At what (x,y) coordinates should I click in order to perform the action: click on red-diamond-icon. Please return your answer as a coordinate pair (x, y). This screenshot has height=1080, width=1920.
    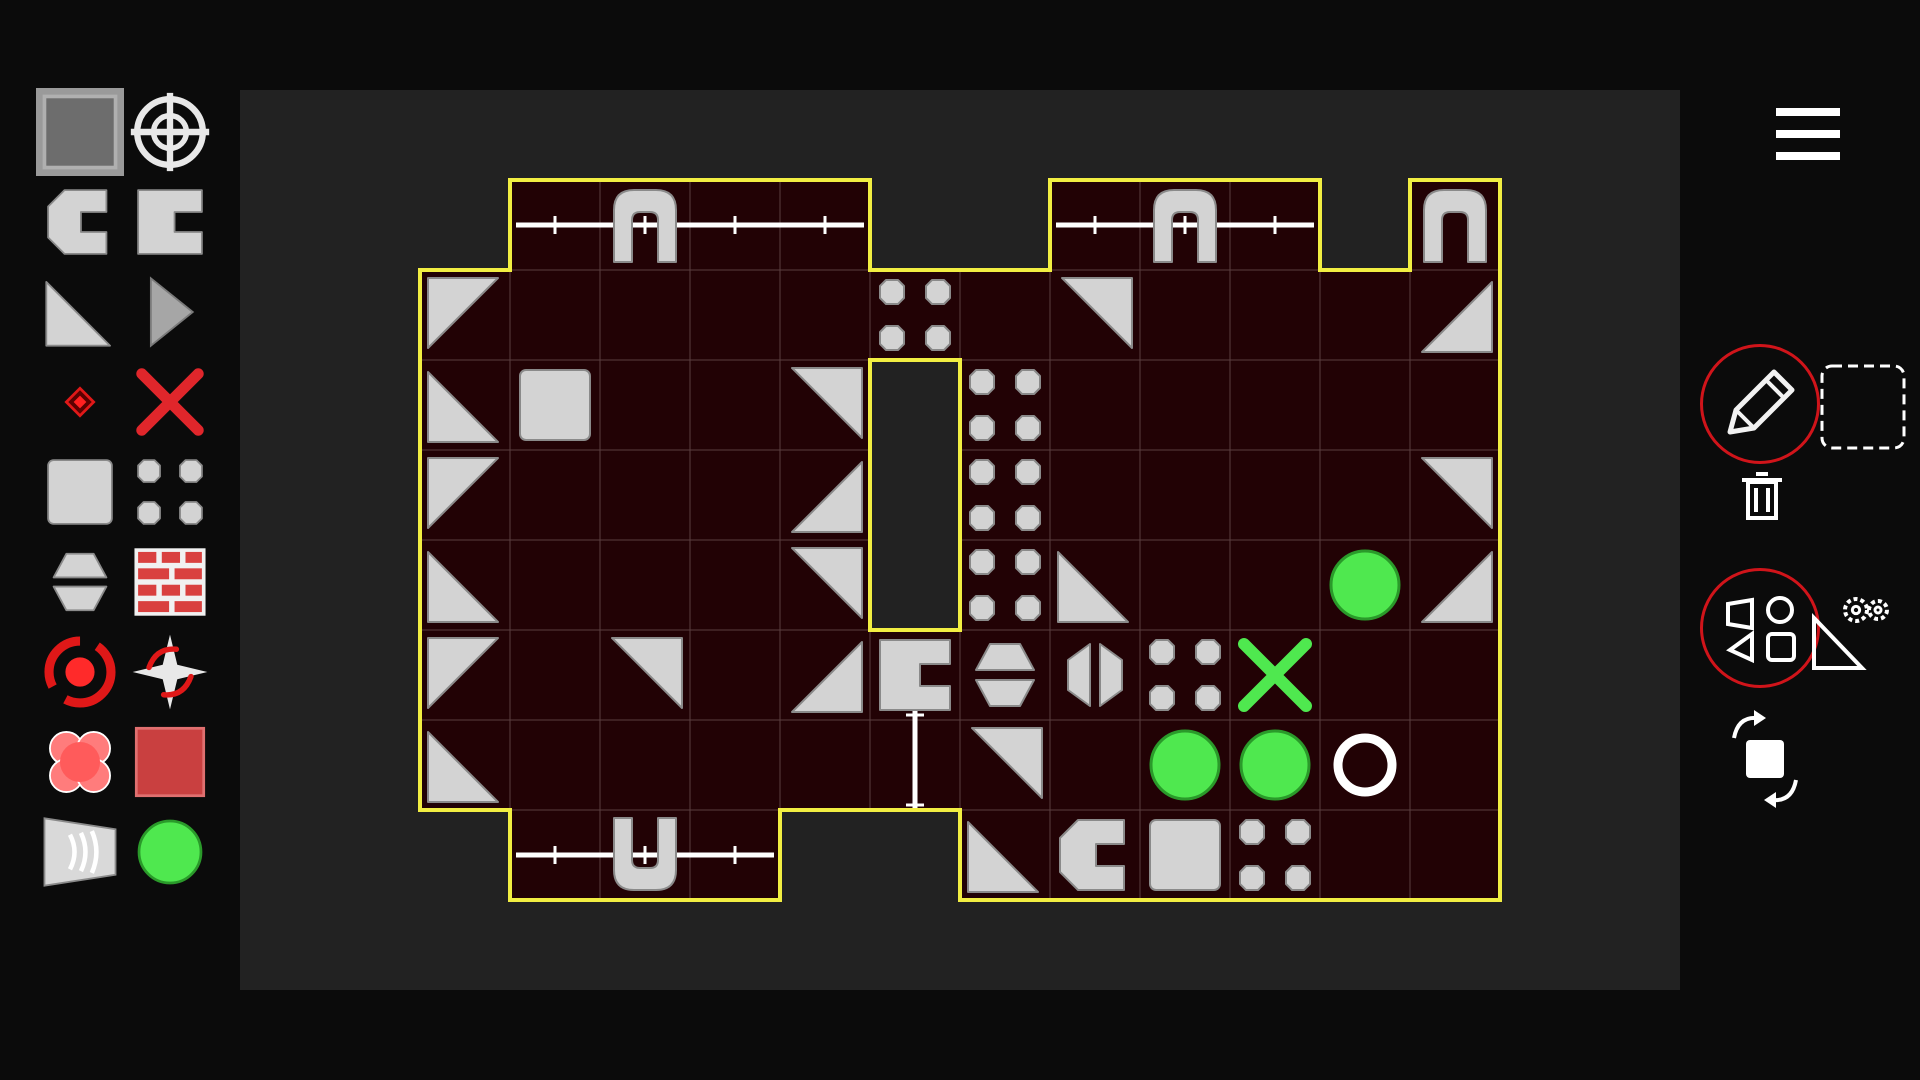
    Looking at the image, I should click on (80, 402).